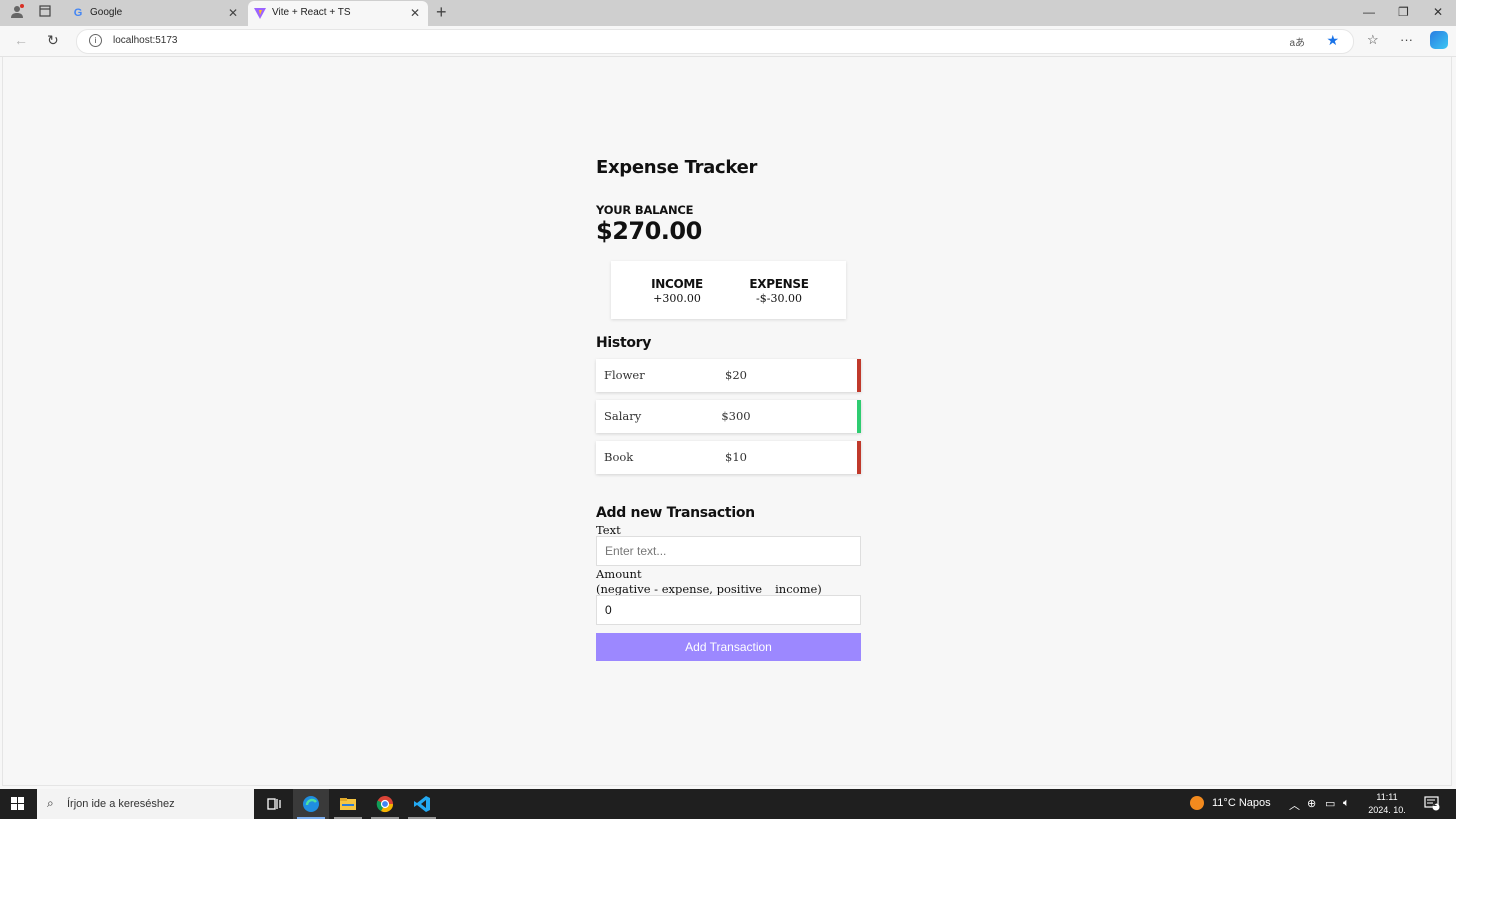  What do you see at coordinates (649, 231) in the screenshot?
I see `balance-value: $270.00` at bounding box center [649, 231].